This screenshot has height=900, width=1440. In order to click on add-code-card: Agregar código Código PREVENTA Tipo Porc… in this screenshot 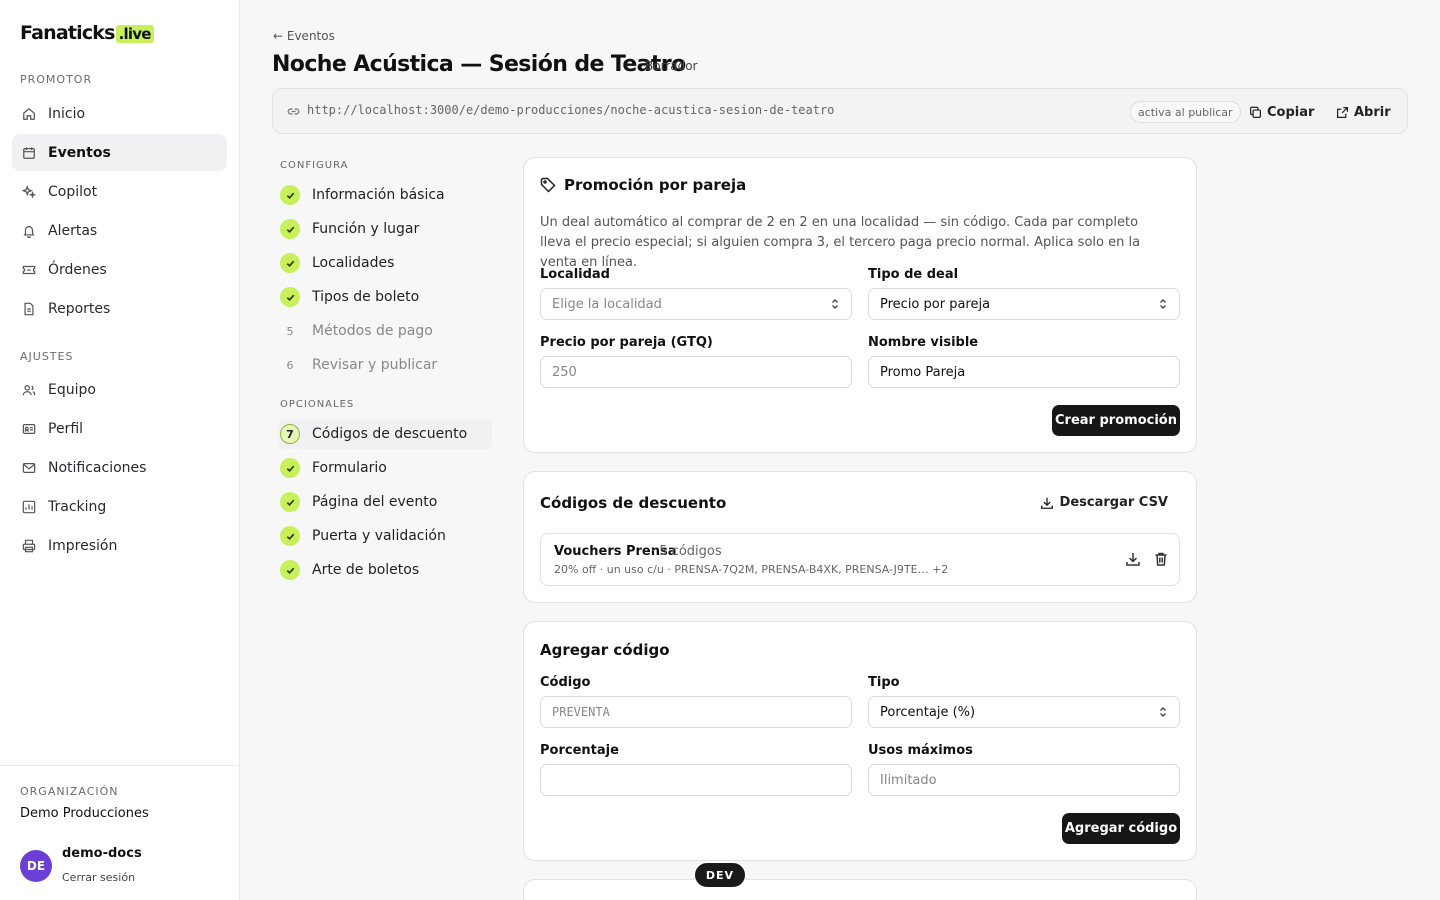, I will do `click(860, 741)`.